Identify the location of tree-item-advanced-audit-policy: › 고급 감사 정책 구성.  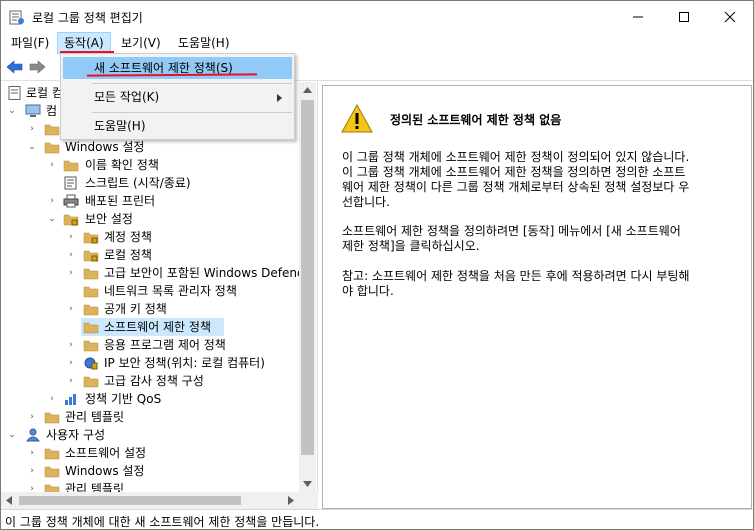
(150, 381).